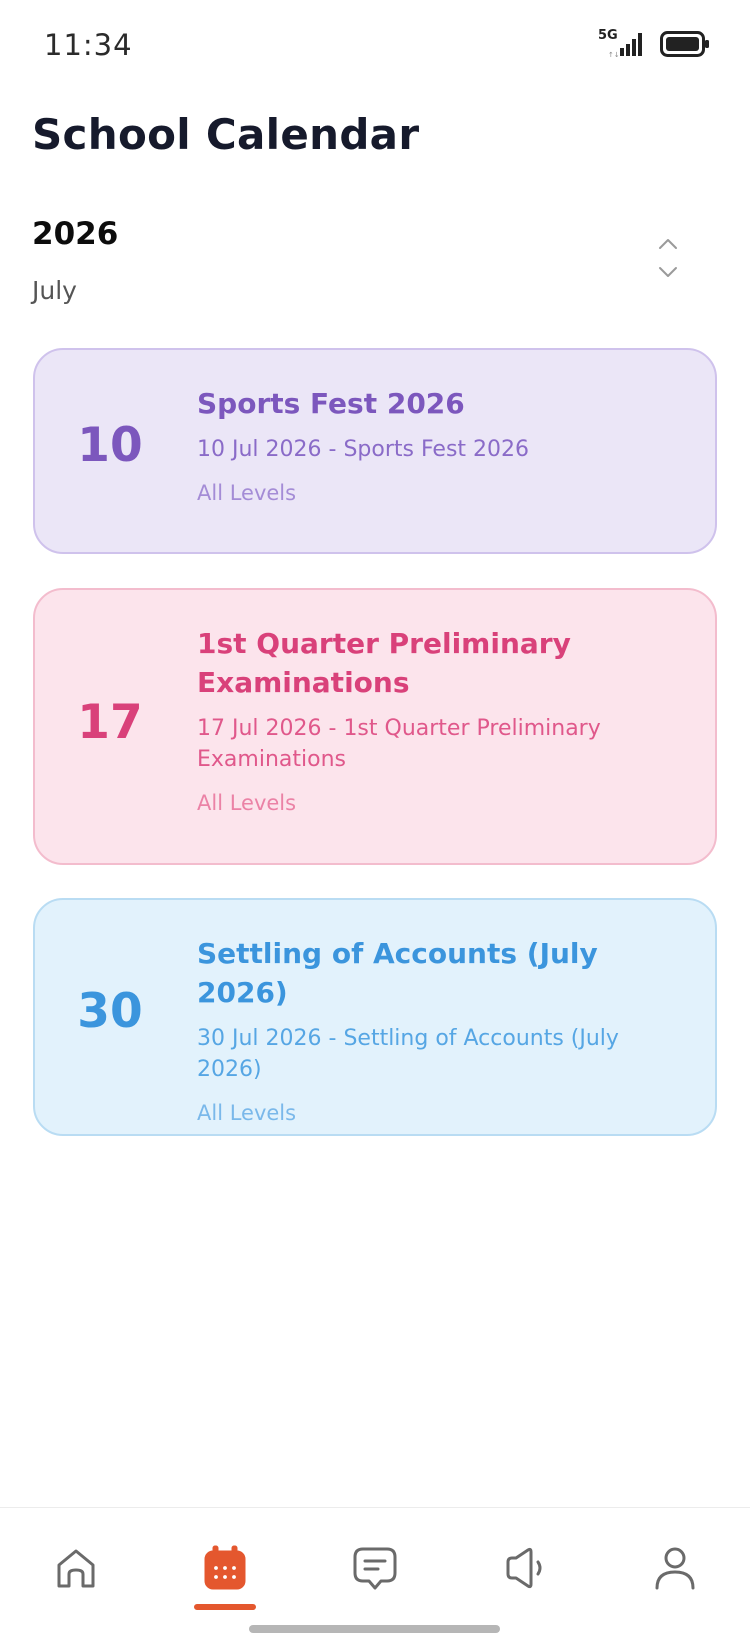 The image size is (750, 1650). What do you see at coordinates (654, 43) in the screenshot?
I see `status-icons: 5G ↑↓` at bounding box center [654, 43].